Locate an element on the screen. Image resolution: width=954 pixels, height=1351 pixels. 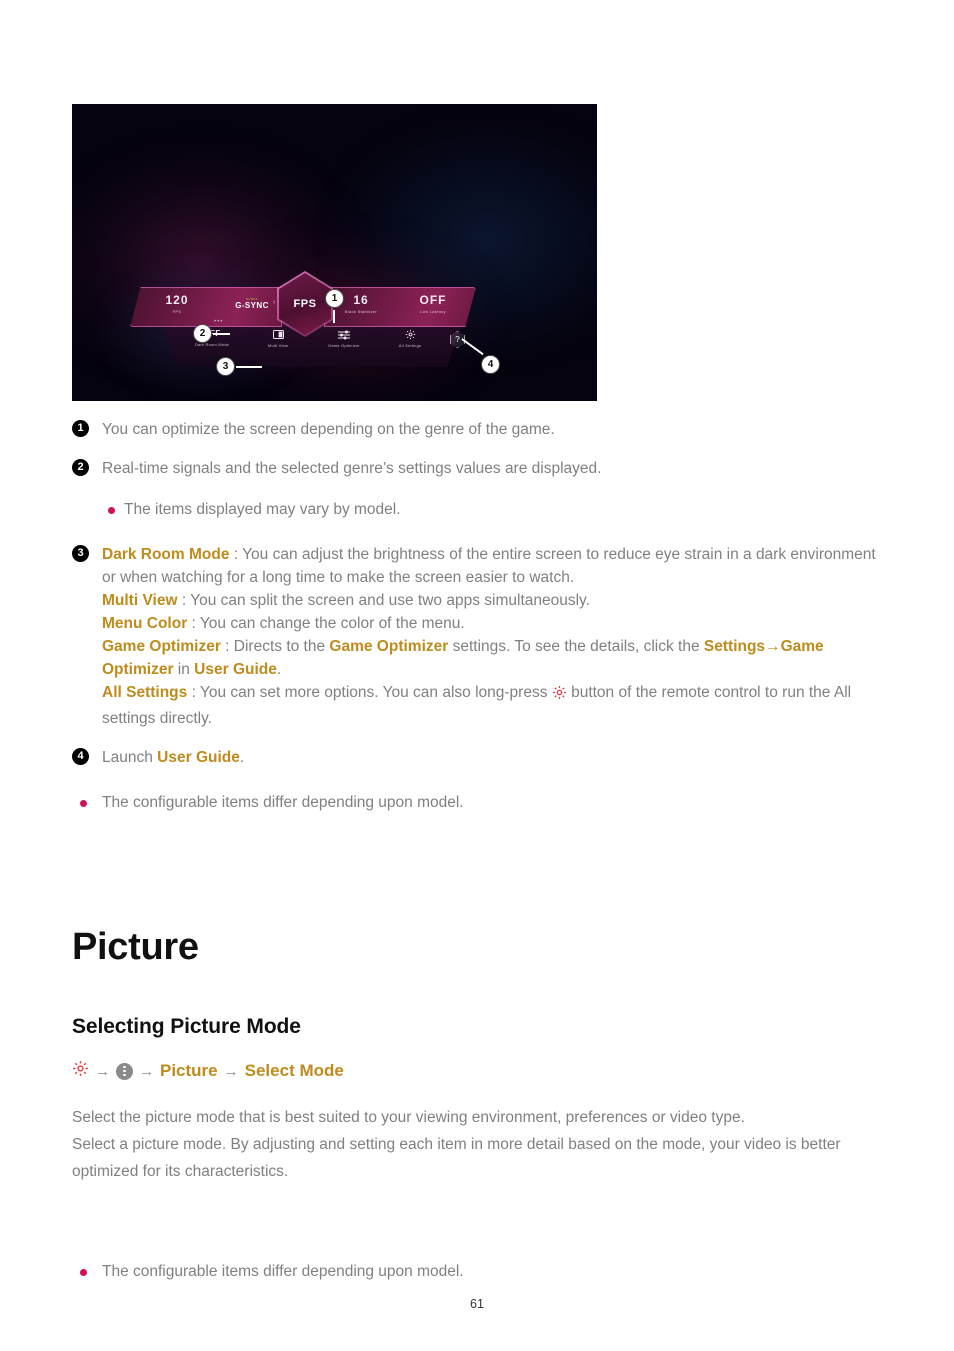
all-settings-label: All Settings is located at coordinates (410, 345).